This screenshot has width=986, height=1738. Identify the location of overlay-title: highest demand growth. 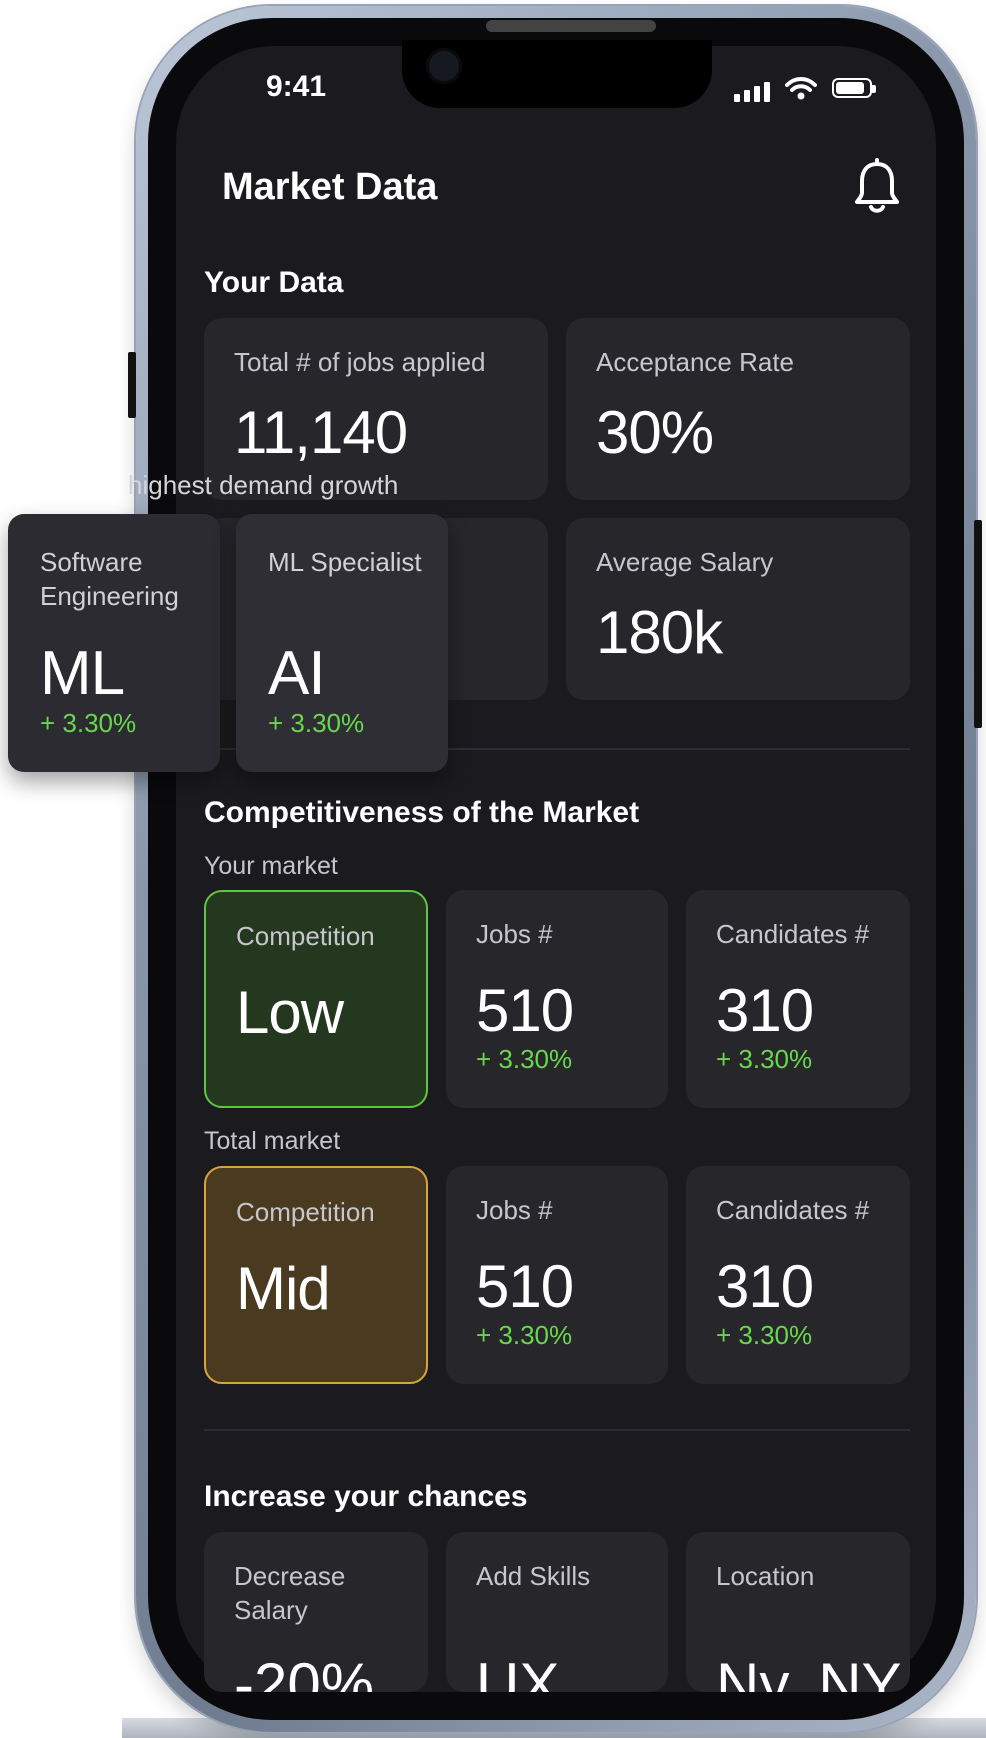
(263, 485).